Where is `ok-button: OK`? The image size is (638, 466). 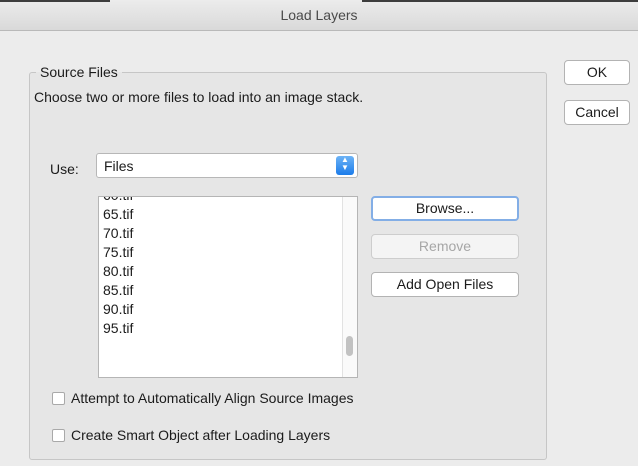 ok-button: OK is located at coordinates (597, 72).